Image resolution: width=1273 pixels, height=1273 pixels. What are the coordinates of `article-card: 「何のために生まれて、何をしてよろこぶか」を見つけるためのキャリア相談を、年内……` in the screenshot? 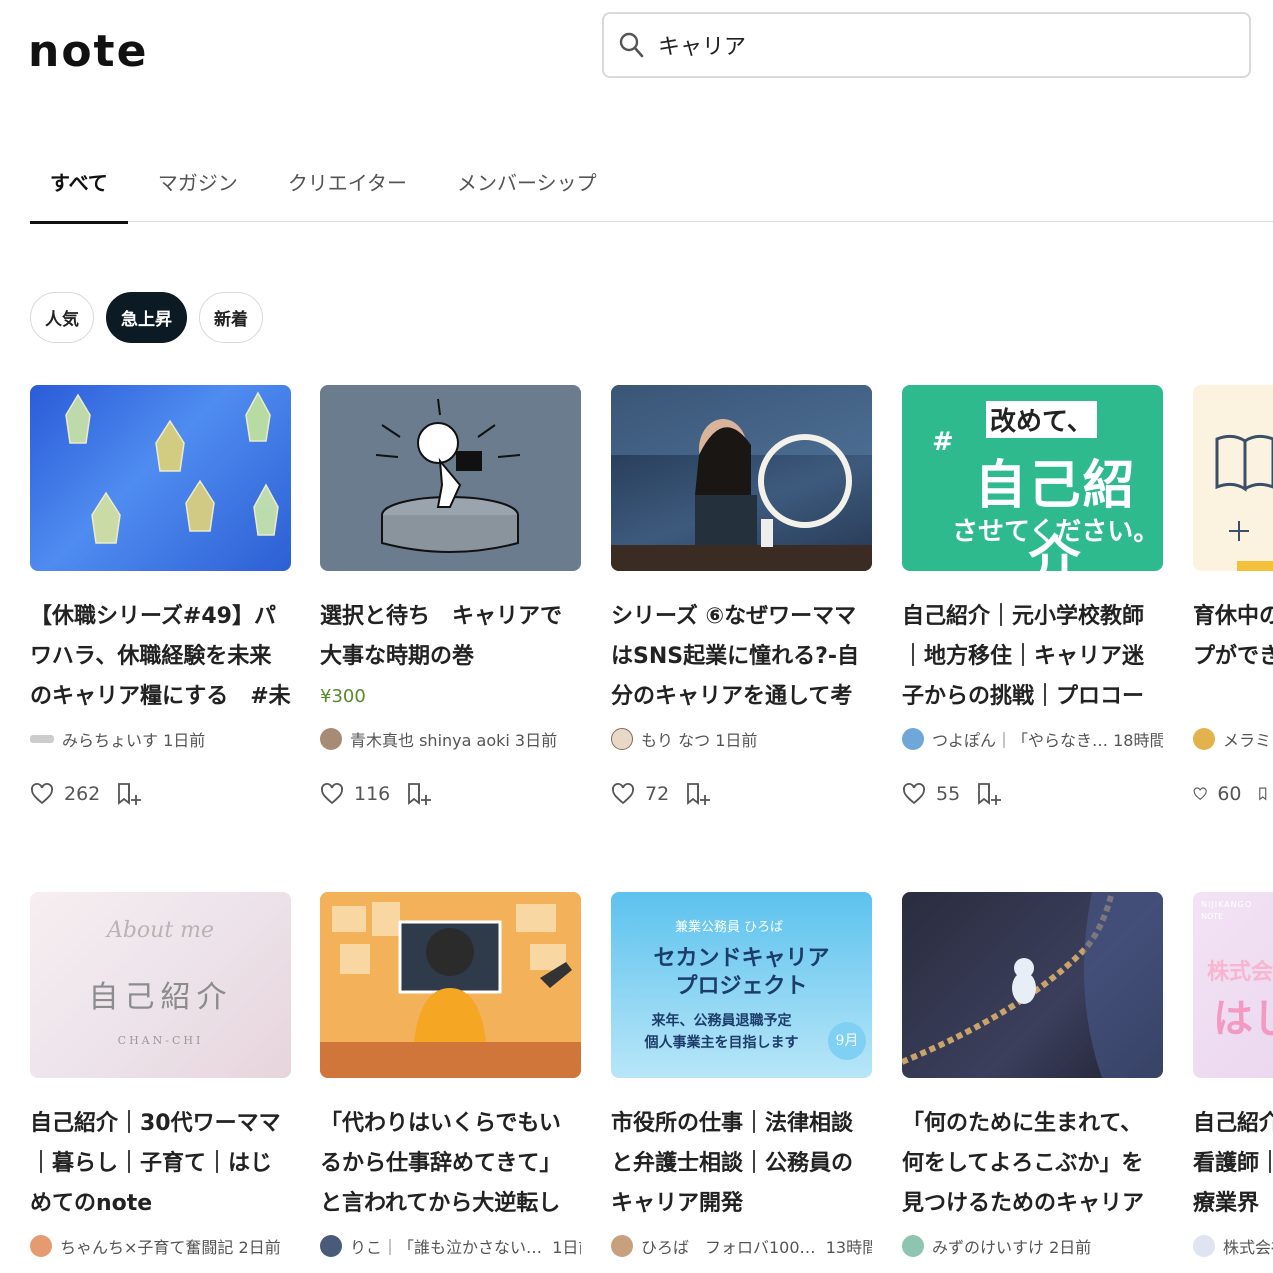 It's located at (1032, 1075).